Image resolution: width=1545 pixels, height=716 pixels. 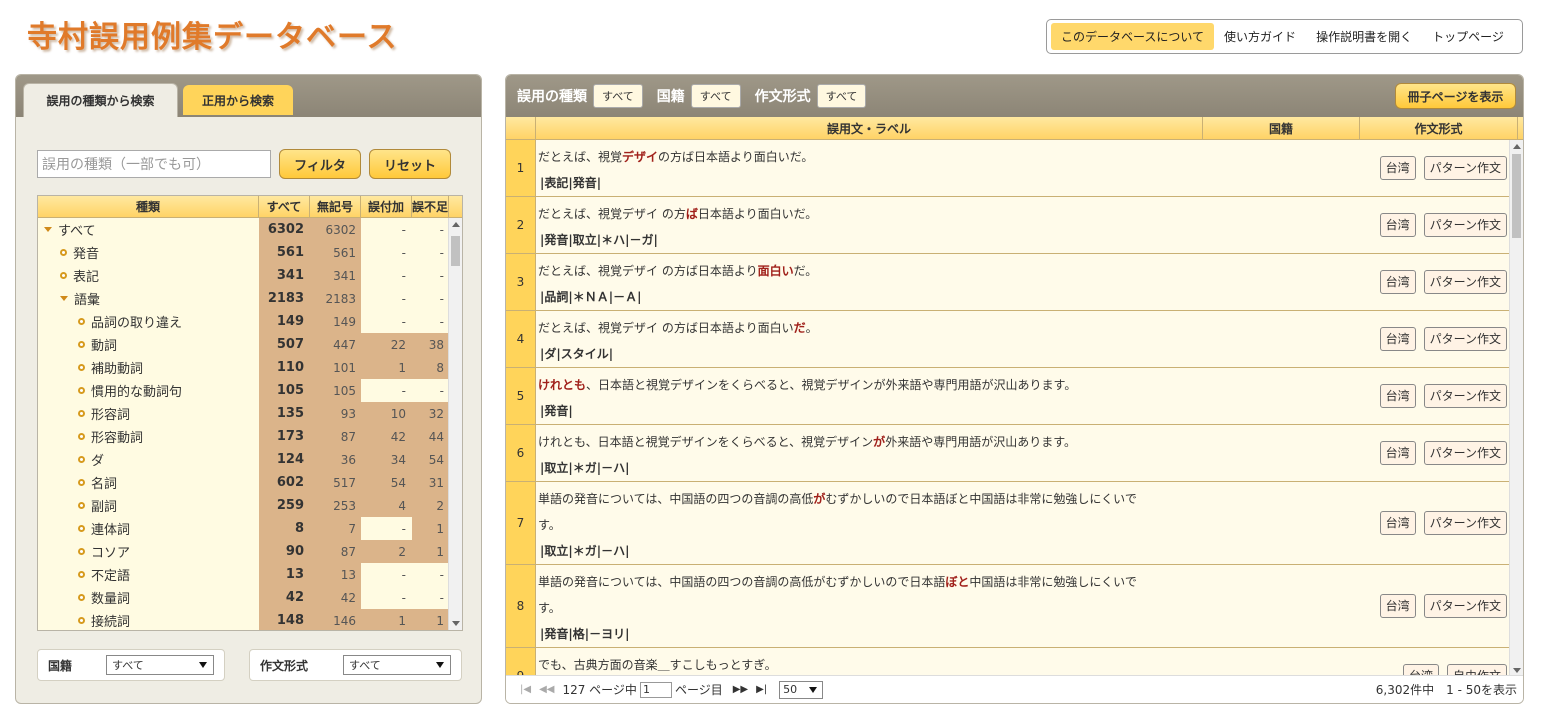 I want to click on tree-row: 接続詞 148 146 1 1, so click(x=250, y=619).